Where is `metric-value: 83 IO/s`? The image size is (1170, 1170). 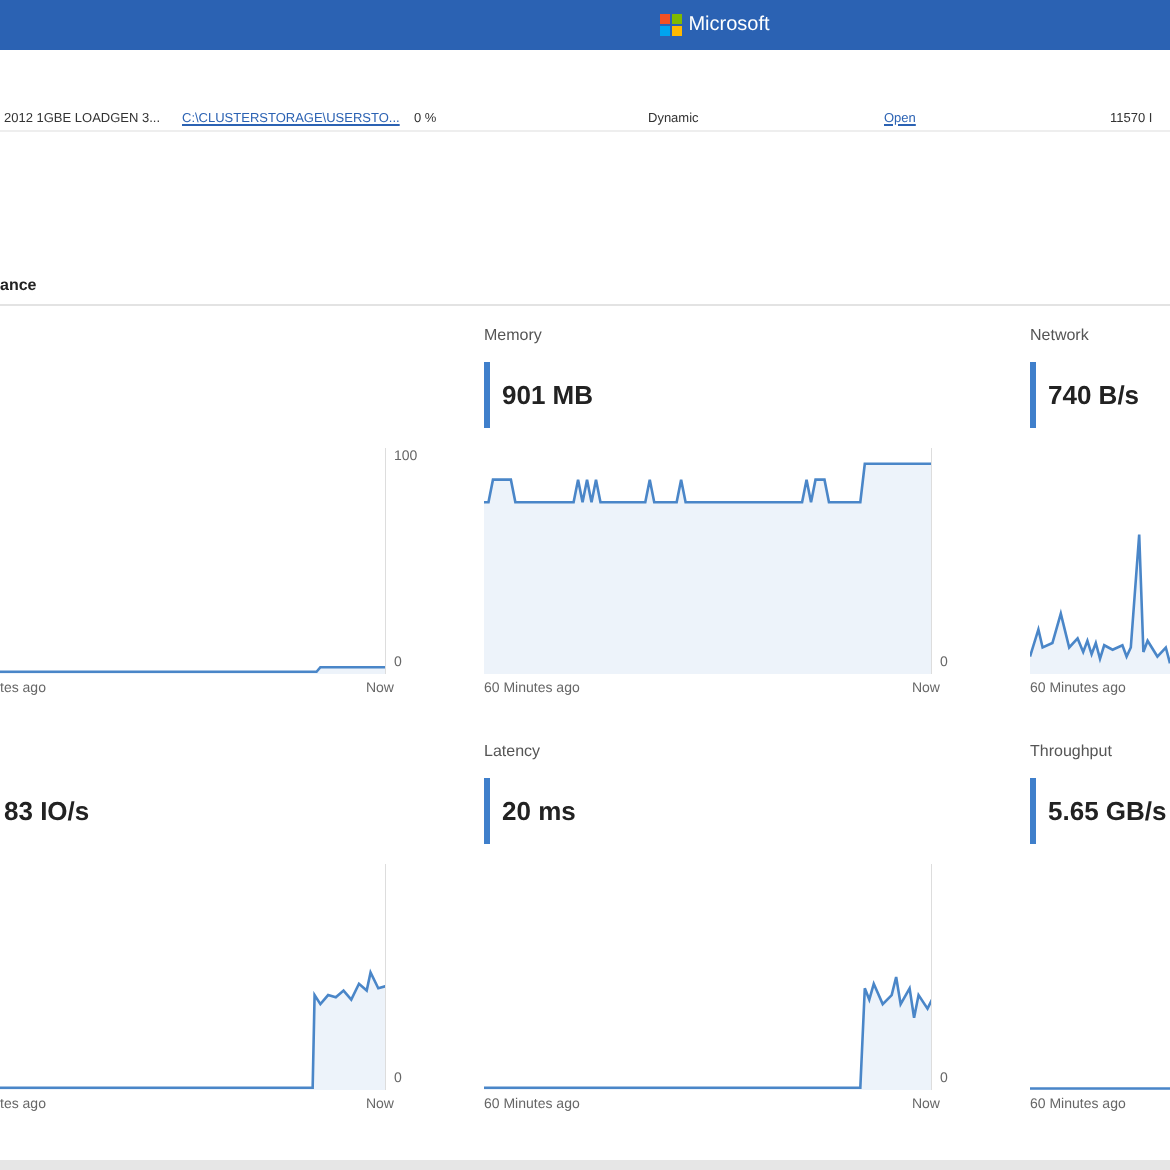 metric-value: 83 IO/s is located at coordinates (47, 811).